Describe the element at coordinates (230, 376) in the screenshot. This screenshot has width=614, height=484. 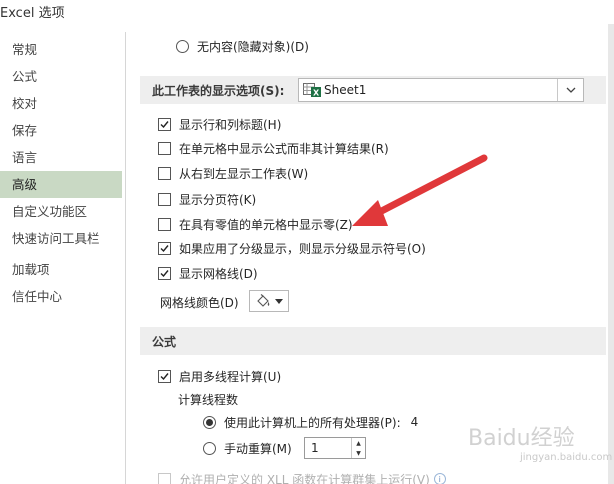
I see `option-label: 启用多线程计算(U)` at that location.